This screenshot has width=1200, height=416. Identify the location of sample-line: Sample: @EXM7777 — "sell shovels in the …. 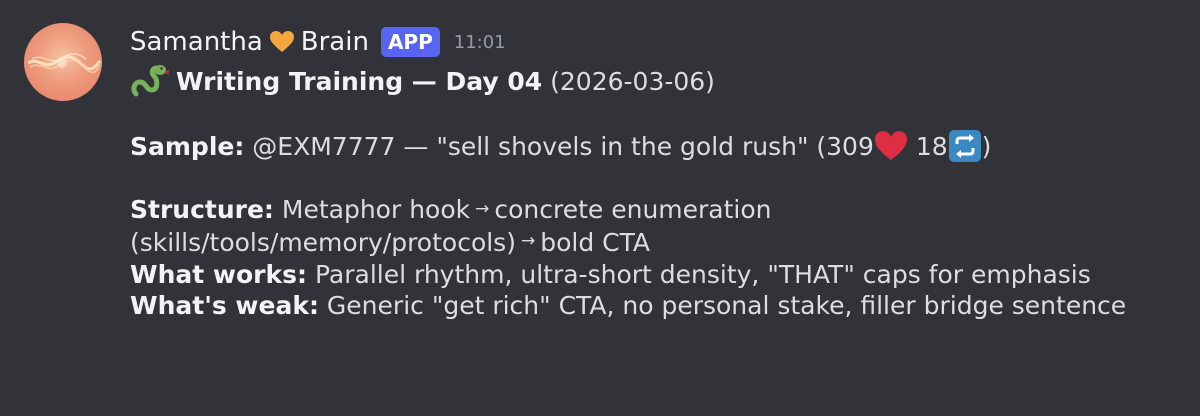
(650, 146).